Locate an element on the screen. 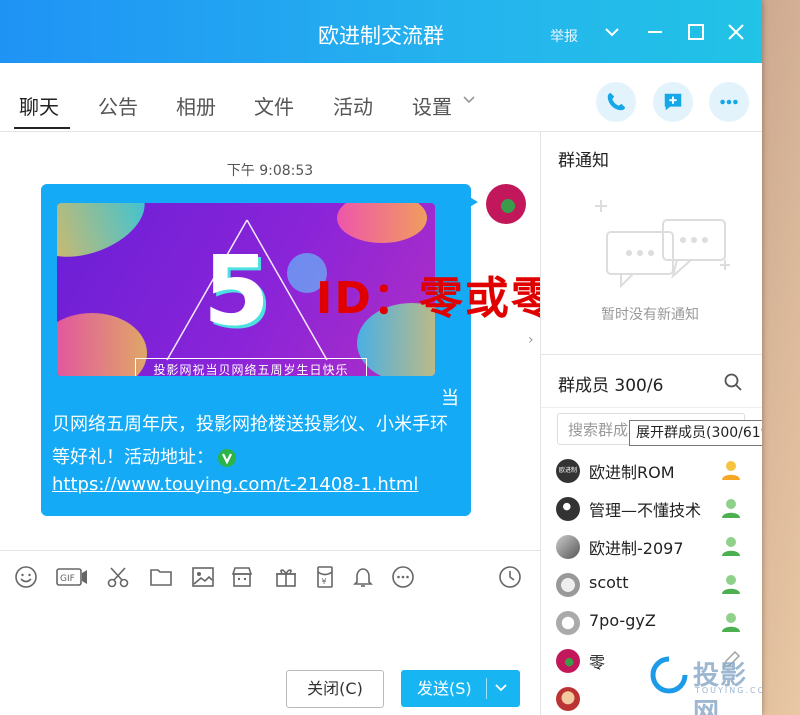  tab-bar: 聊天 公告 相册 文件 活动 设置 is located at coordinates (381, 97).